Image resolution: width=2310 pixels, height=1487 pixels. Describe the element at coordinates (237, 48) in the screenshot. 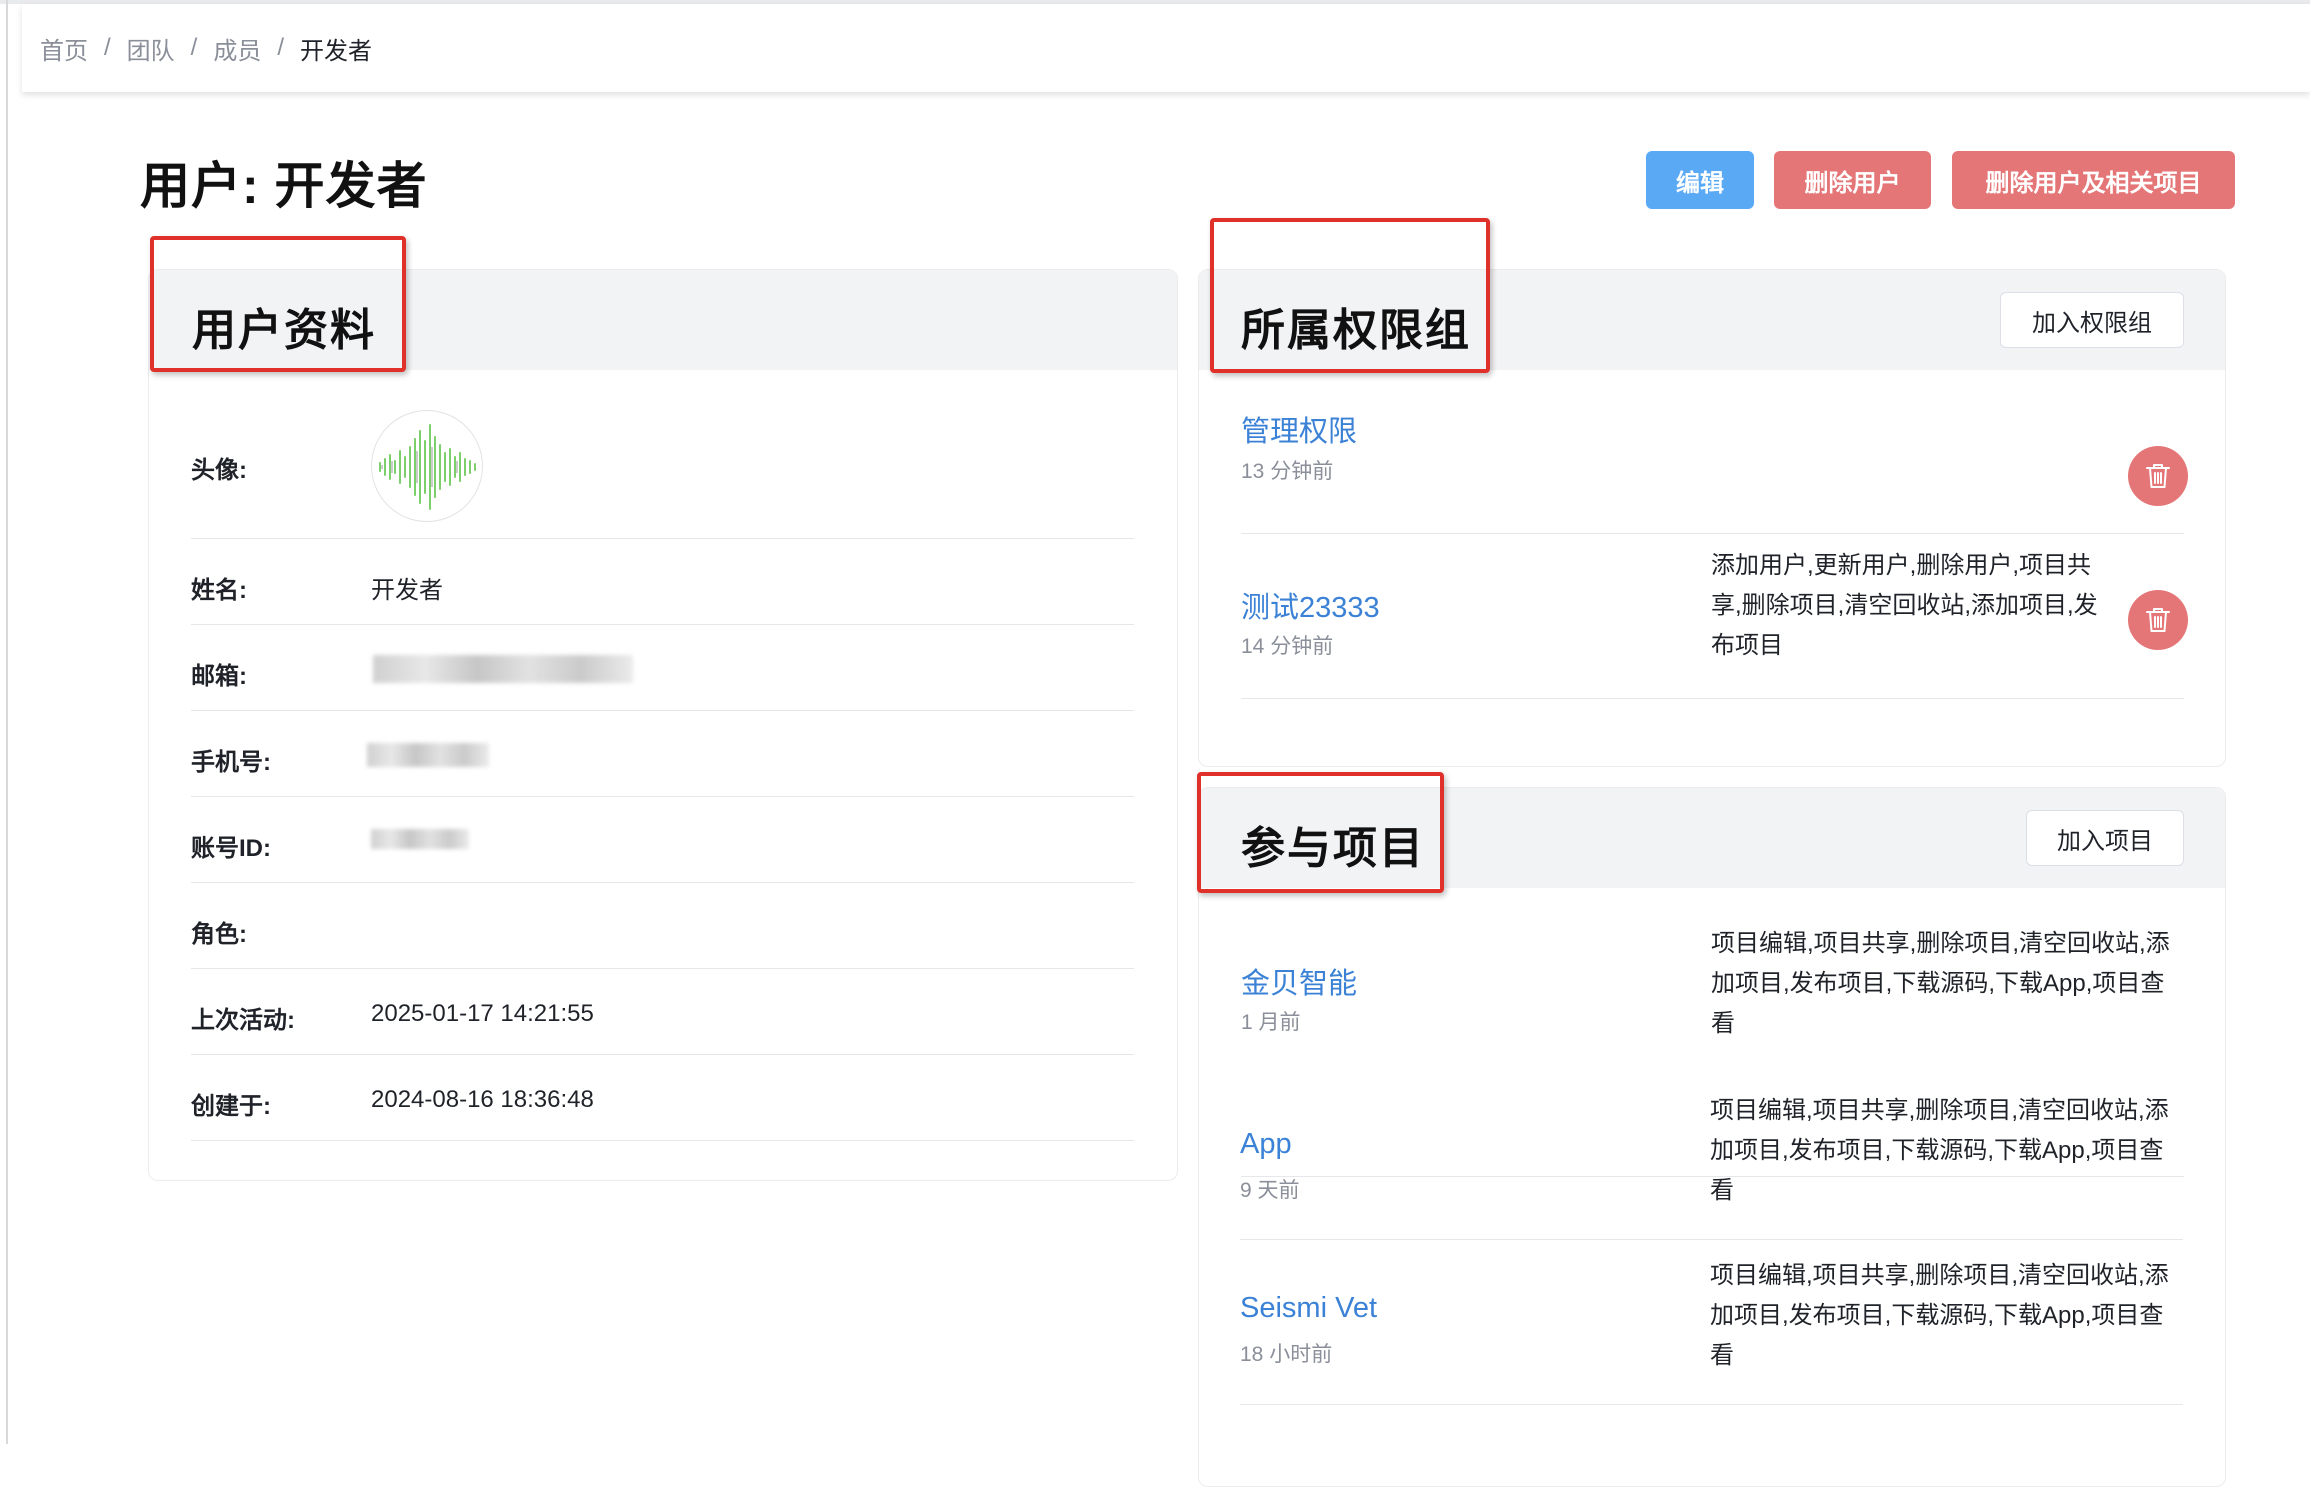

I see `breadcrumb-members: 成员` at that location.